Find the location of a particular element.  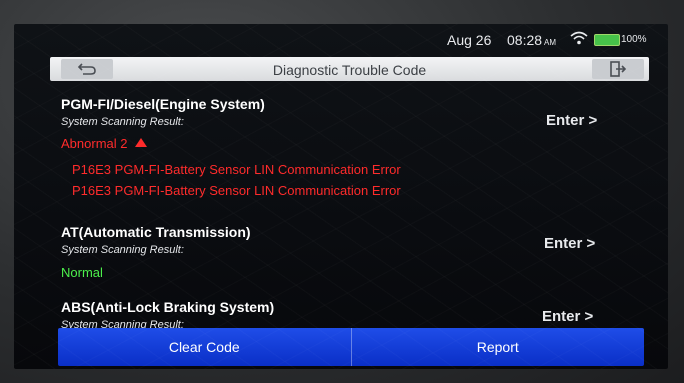

system-name: ABS(Anti-Lock Braking System) is located at coordinates (168, 307).